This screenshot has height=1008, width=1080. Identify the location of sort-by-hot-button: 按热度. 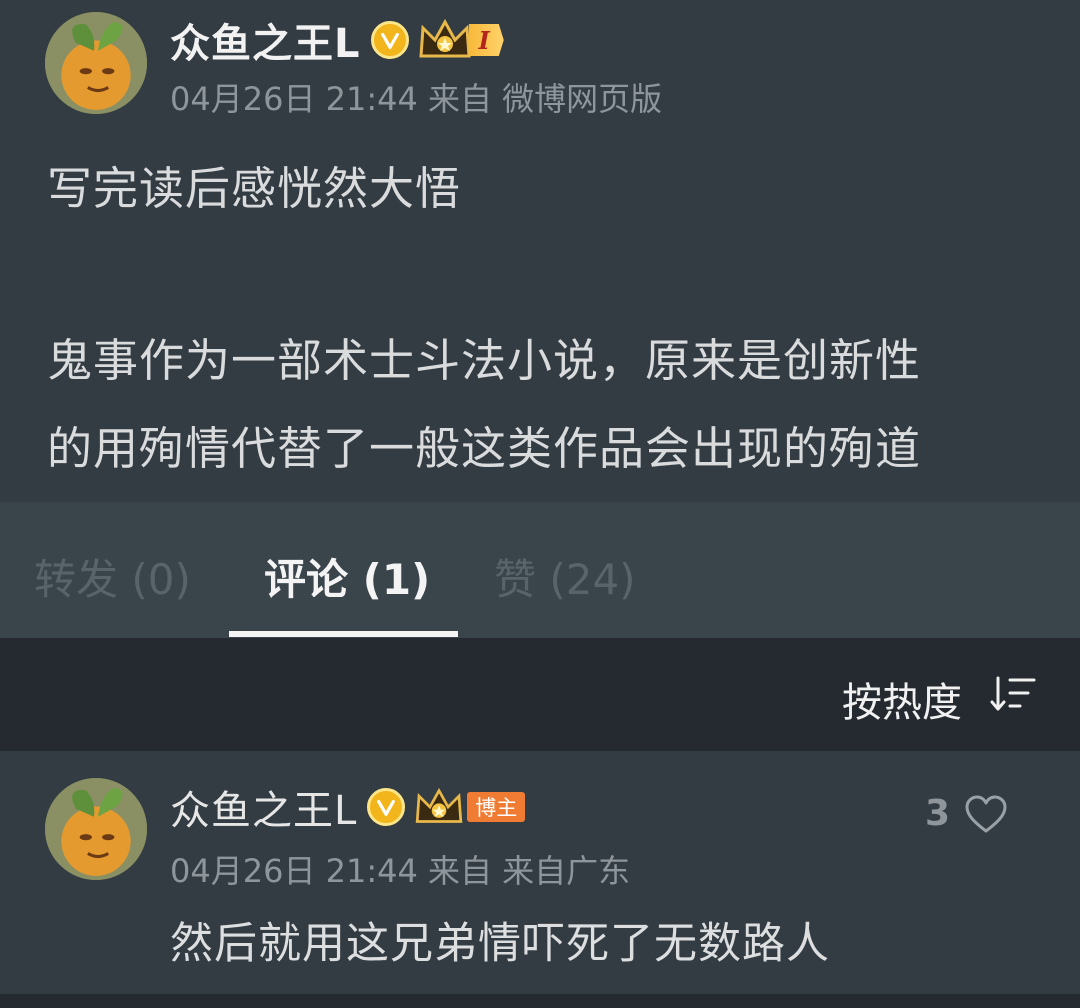
(902, 699).